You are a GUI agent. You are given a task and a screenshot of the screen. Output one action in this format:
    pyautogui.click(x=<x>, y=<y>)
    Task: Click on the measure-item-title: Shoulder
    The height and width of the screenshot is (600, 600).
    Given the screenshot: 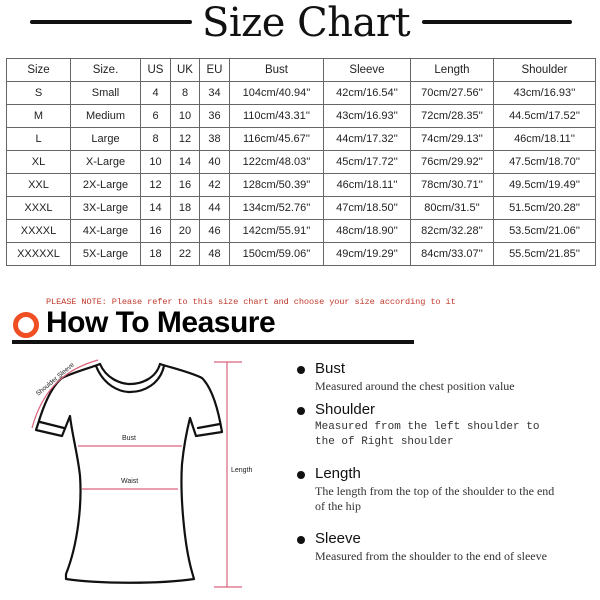 What is the action you would take?
    pyautogui.click(x=345, y=409)
    